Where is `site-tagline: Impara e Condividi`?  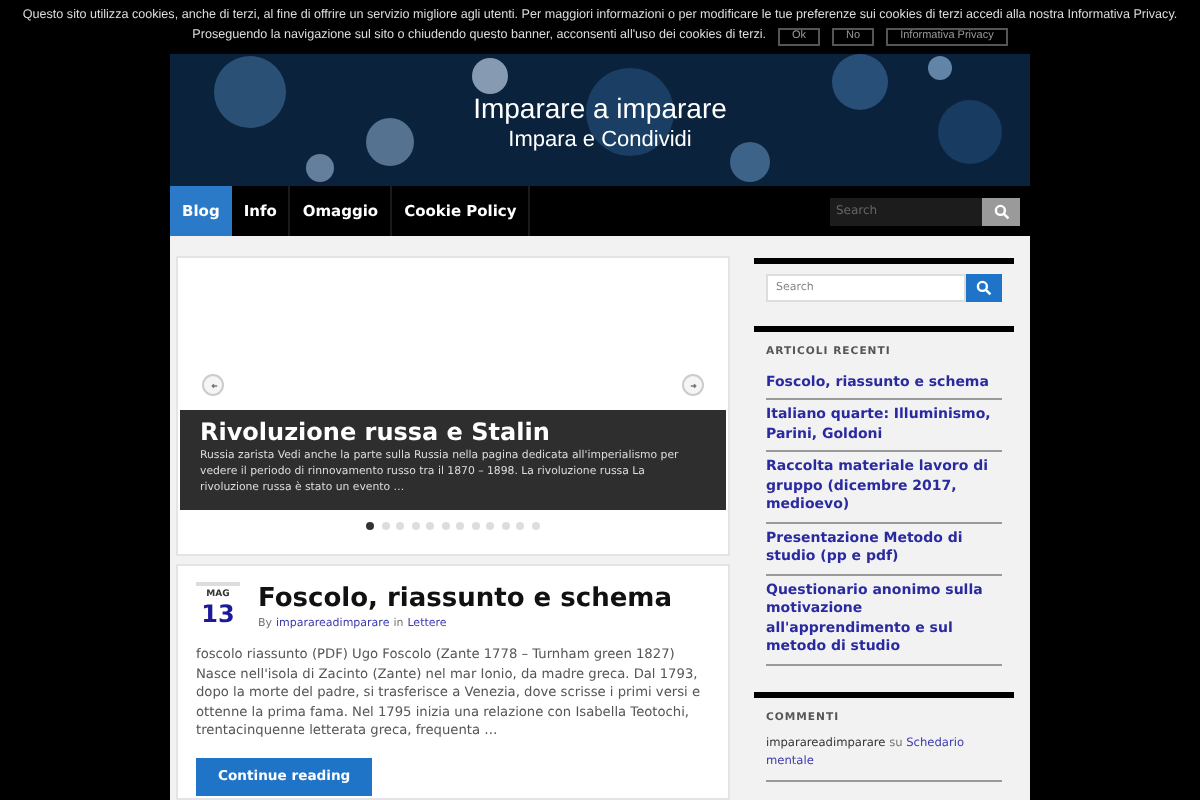
site-tagline: Impara e Condividi is located at coordinates (600, 139).